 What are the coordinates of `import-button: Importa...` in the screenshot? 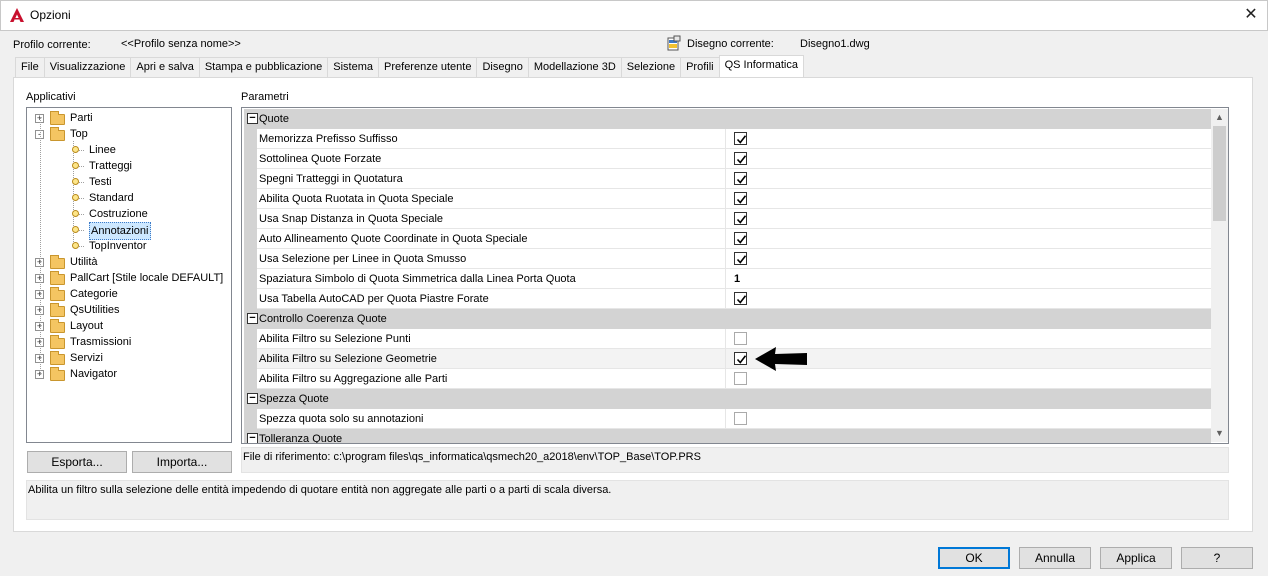 It's located at (182, 462).